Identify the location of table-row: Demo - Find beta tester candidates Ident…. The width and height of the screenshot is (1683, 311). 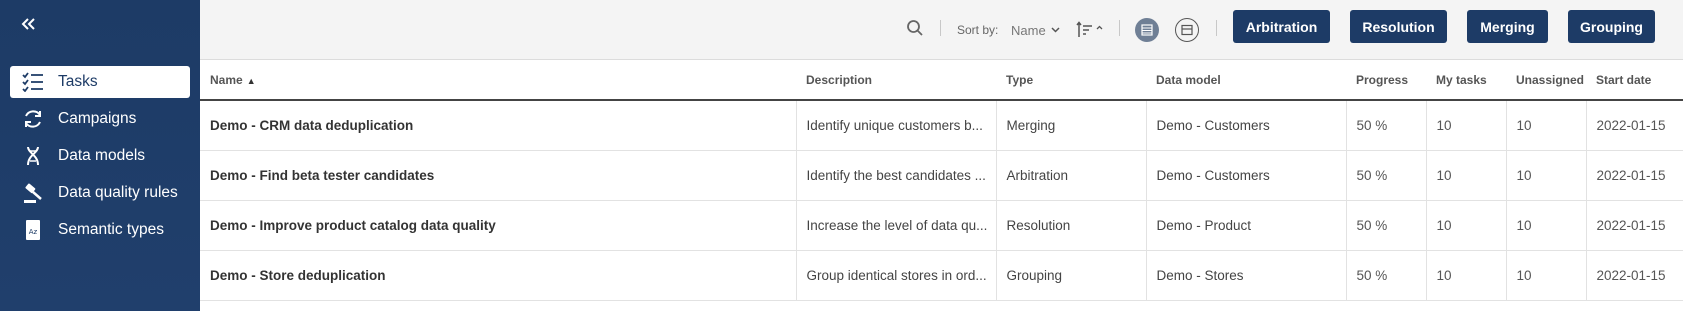
(941, 175).